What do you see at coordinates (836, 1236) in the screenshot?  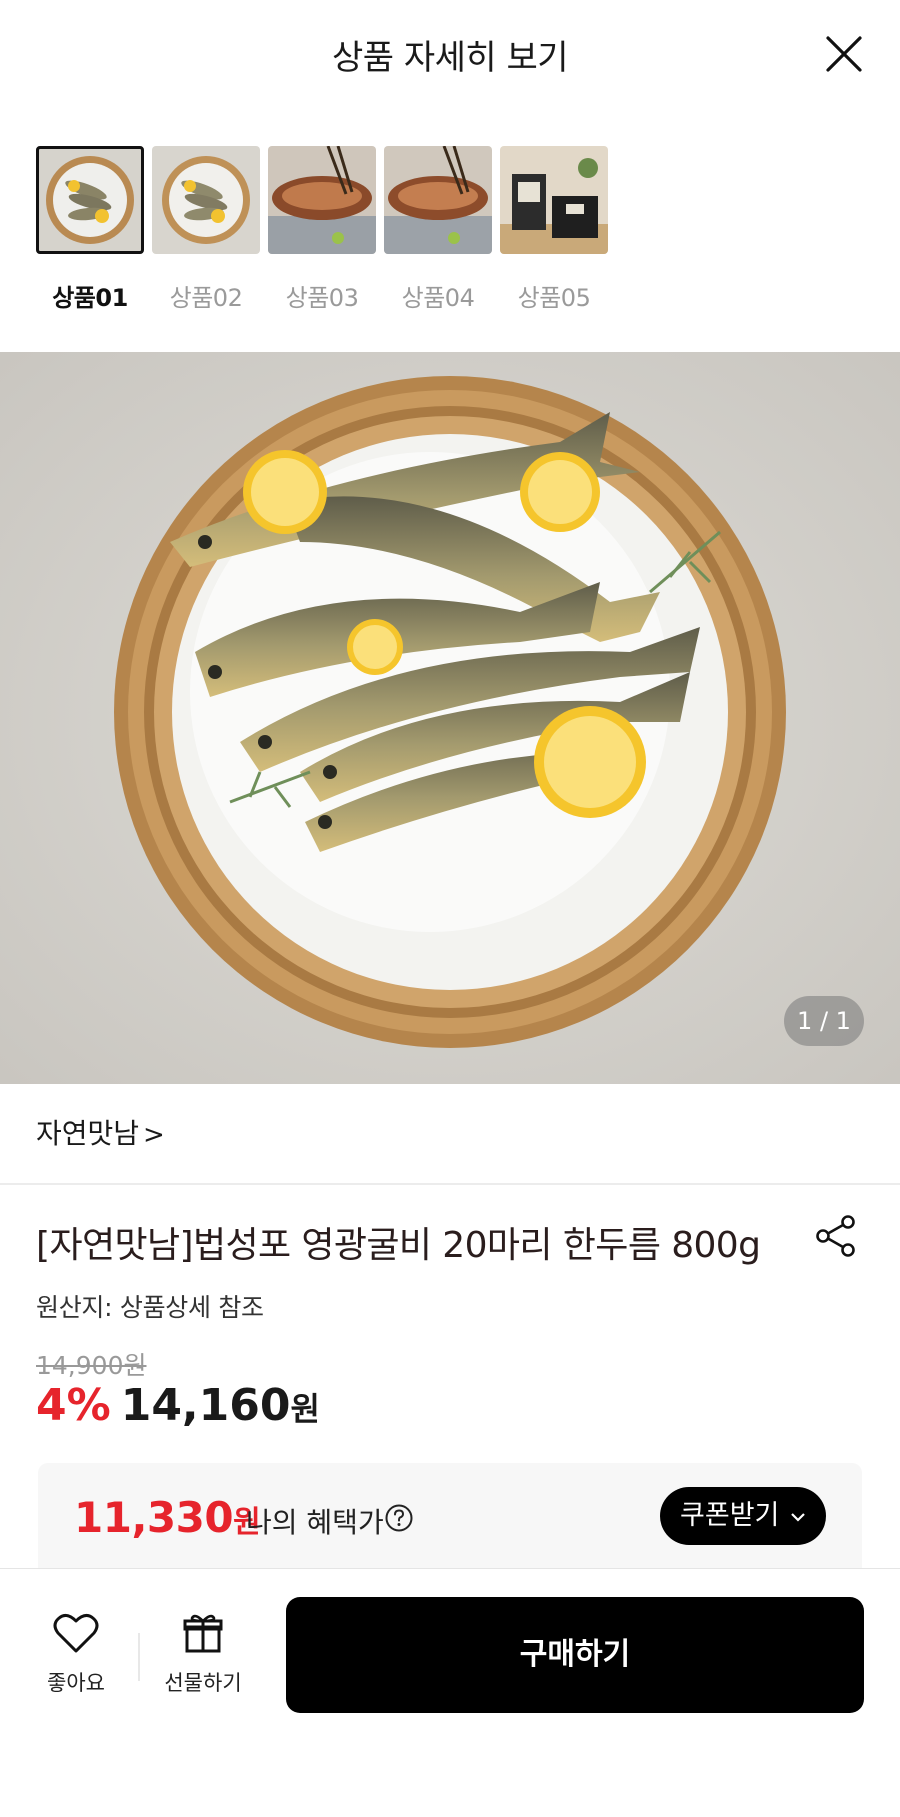 I see `share-icon` at bounding box center [836, 1236].